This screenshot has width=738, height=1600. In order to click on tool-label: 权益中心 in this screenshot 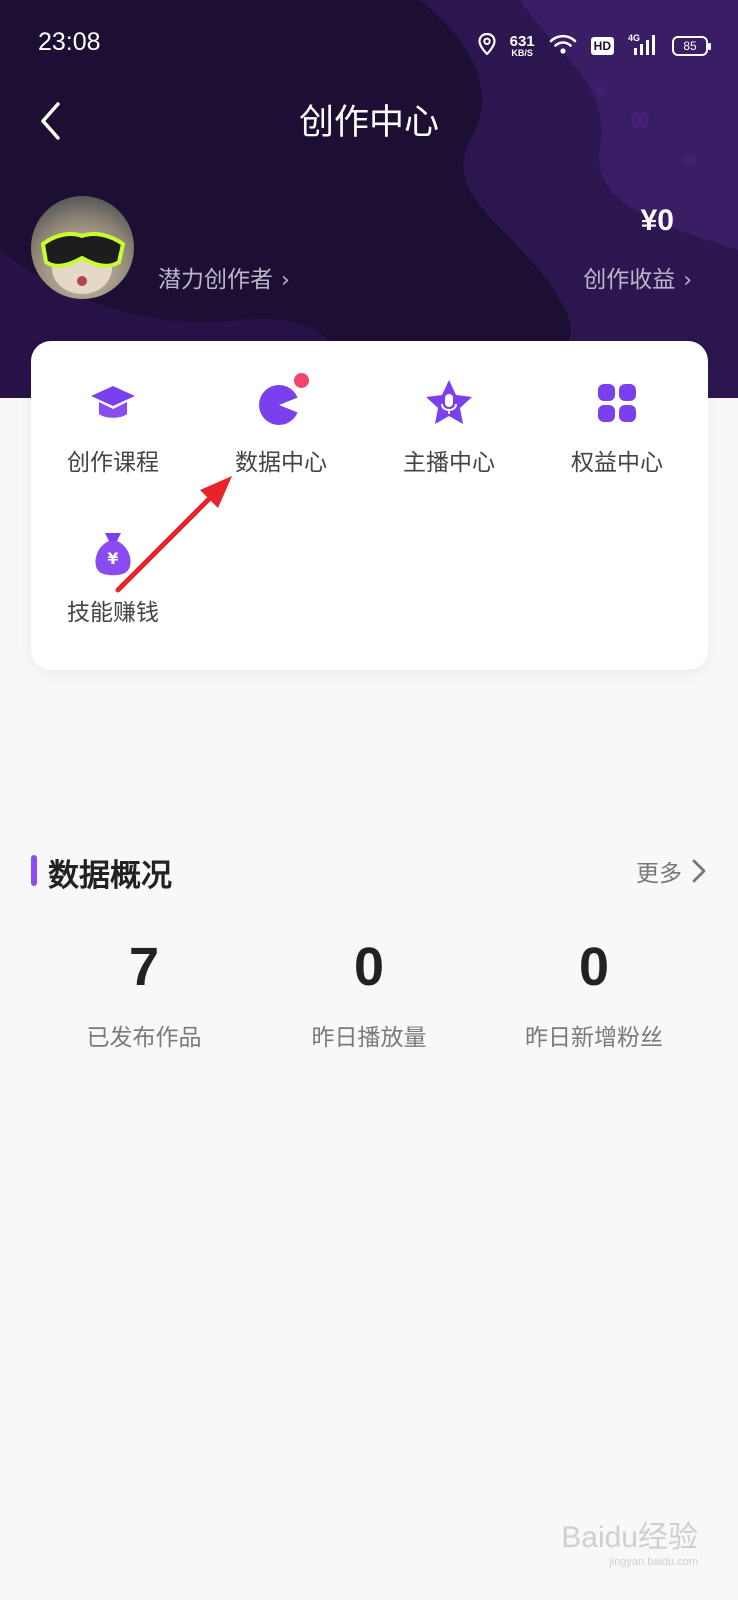, I will do `click(617, 463)`.